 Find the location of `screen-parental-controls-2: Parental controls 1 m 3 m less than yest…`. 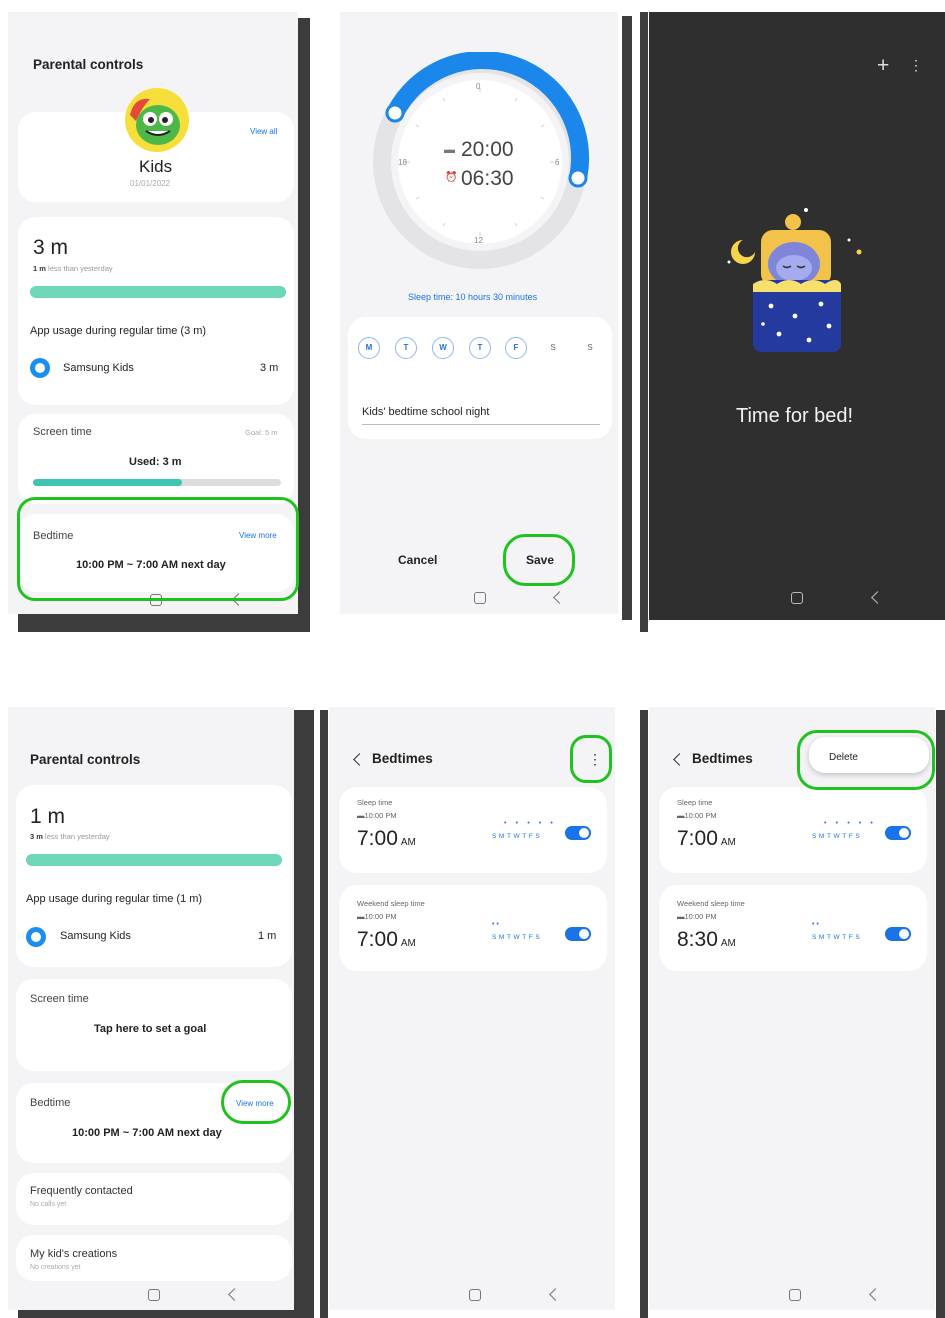

screen-parental-controls-2: Parental controls 1 m 3 m less than yest… is located at coordinates (151, 1008).